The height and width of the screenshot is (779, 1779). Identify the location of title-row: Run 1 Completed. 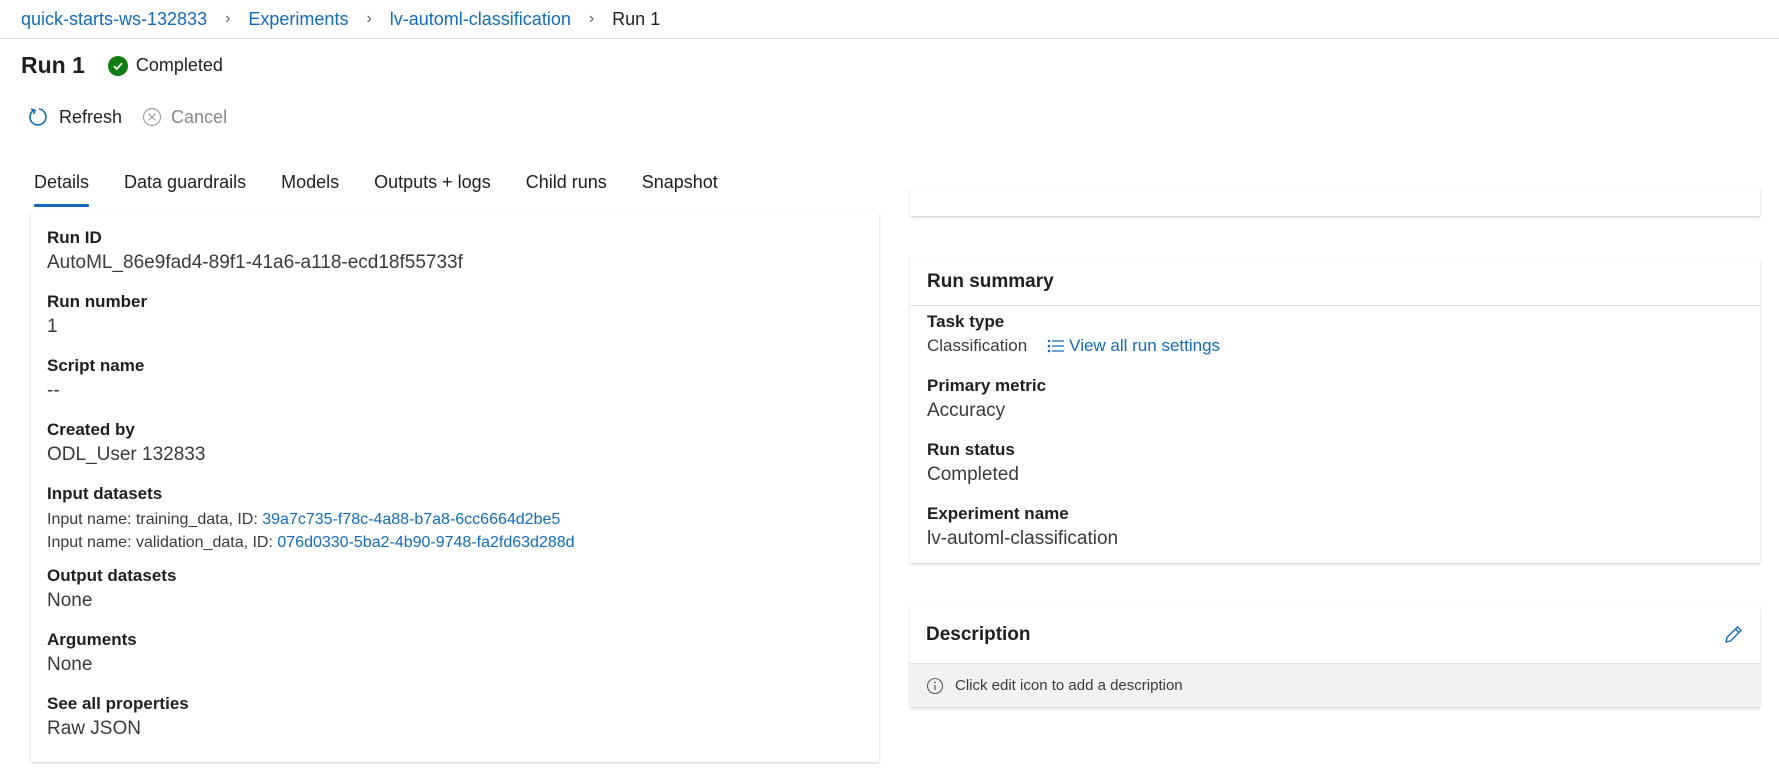
(122, 65).